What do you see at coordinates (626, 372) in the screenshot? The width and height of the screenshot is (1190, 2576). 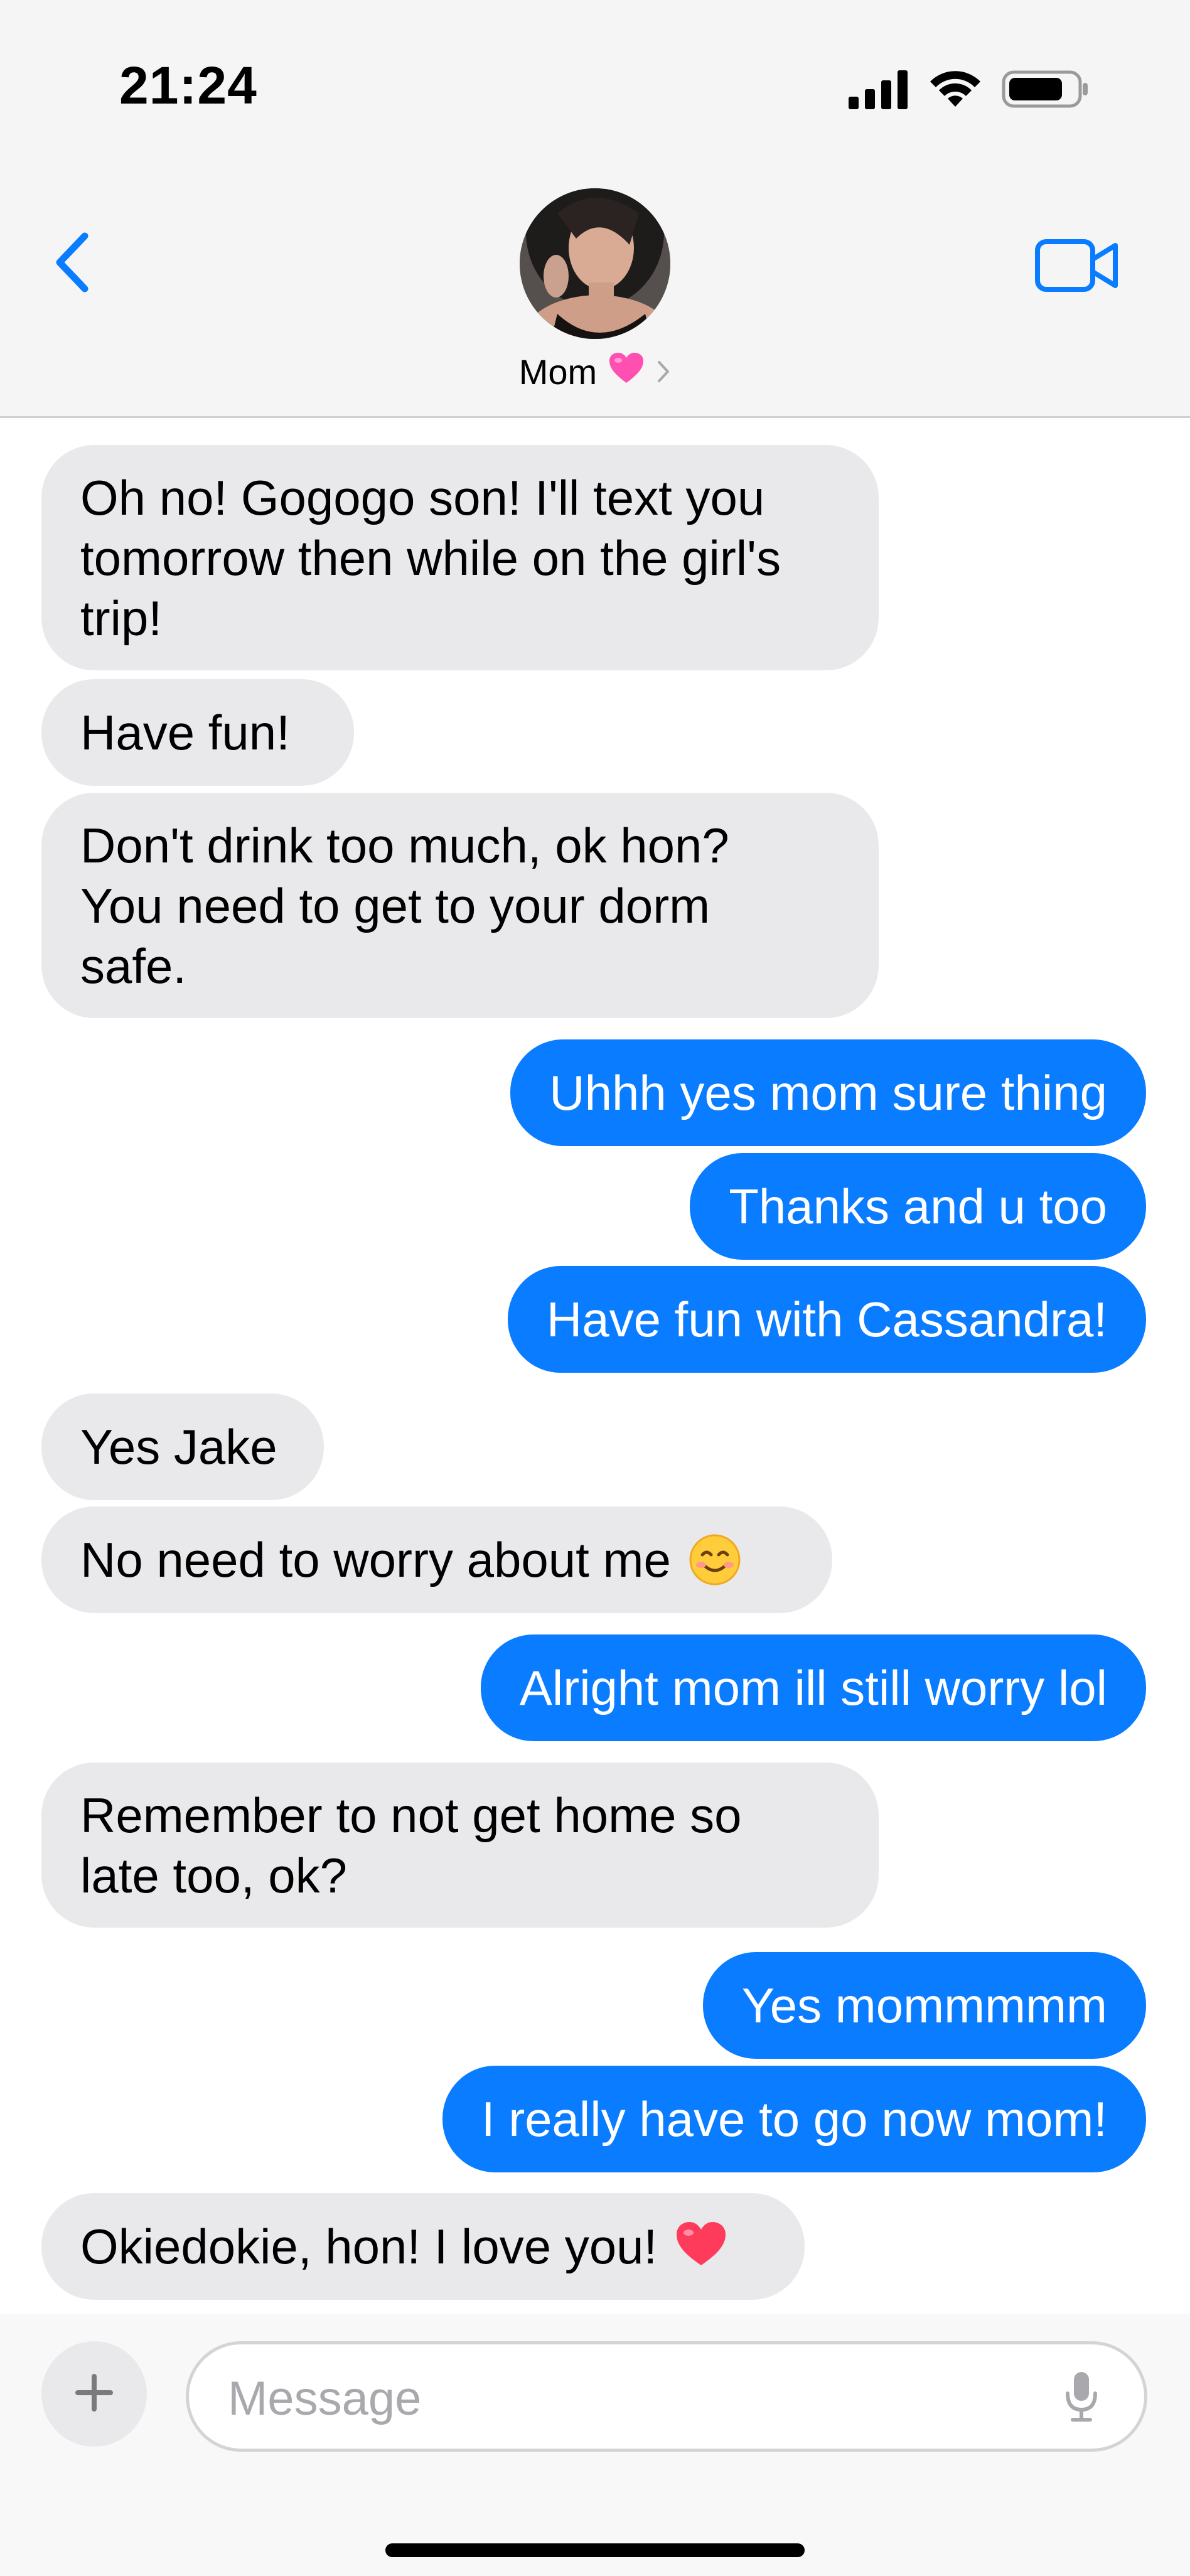 I see `pink-heart-icon` at bounding box center [626, 372].